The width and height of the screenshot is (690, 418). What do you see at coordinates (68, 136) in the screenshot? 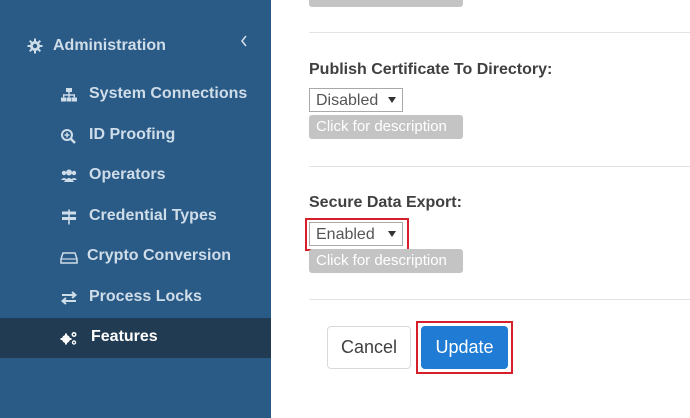
I see `search-plus-icon` at bounding box center [68, 136].